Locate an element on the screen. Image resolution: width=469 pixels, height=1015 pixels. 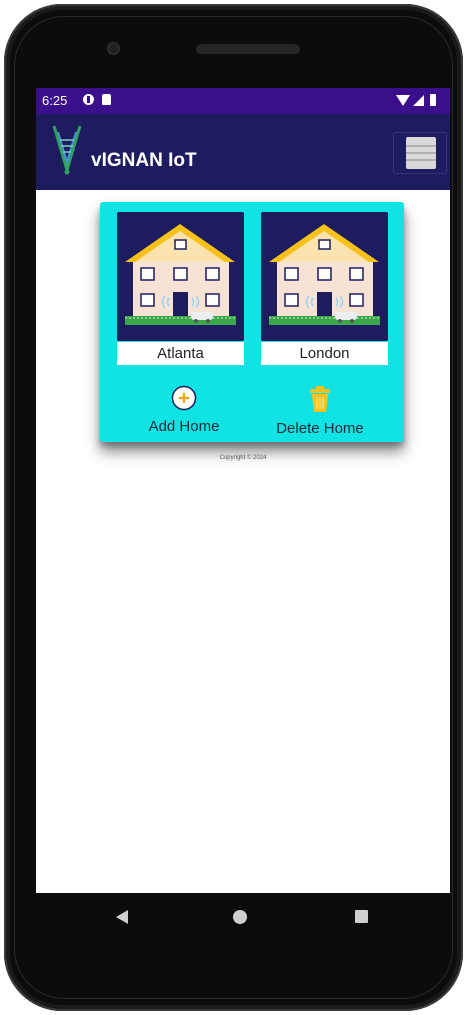
status-right-icons is located at coordinates (420, 101).